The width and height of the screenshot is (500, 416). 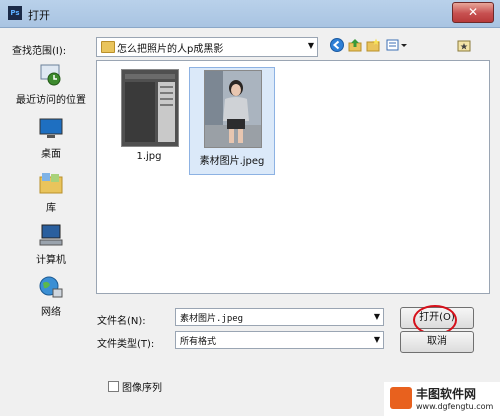 I want to click on place-network: 网络, so click(x=51, y=296).